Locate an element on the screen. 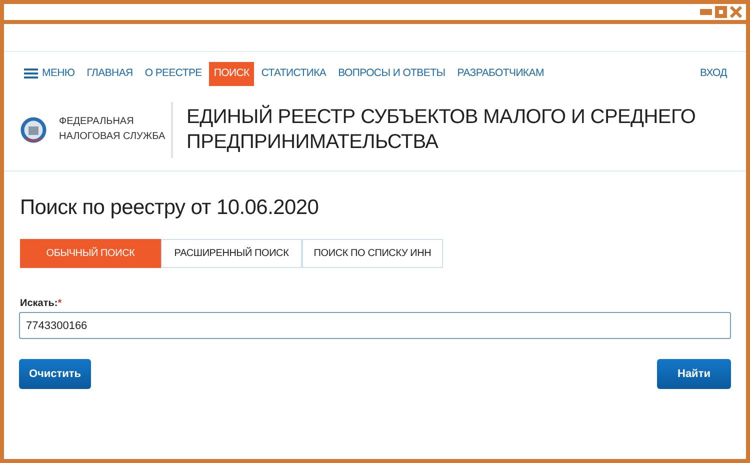  search-field: 7743300166 is located at coordinates (375, 326).